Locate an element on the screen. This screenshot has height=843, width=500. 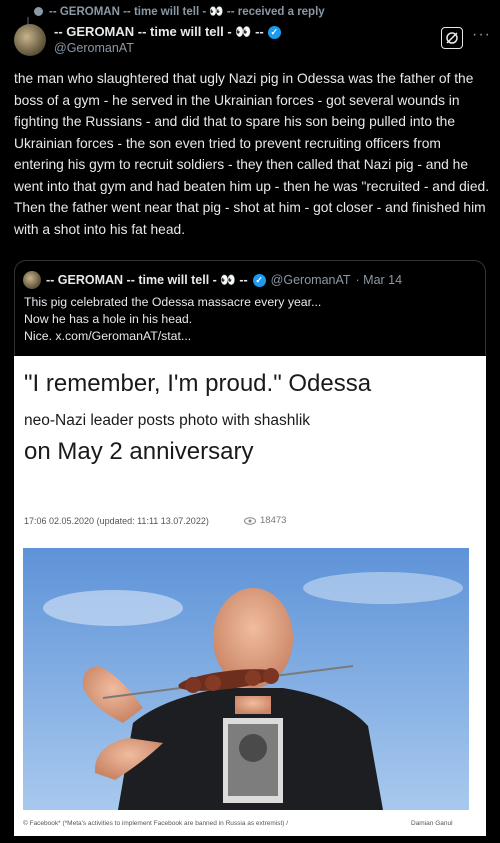
author-handle: @GeromanAT is located at coordinates (167, 48).